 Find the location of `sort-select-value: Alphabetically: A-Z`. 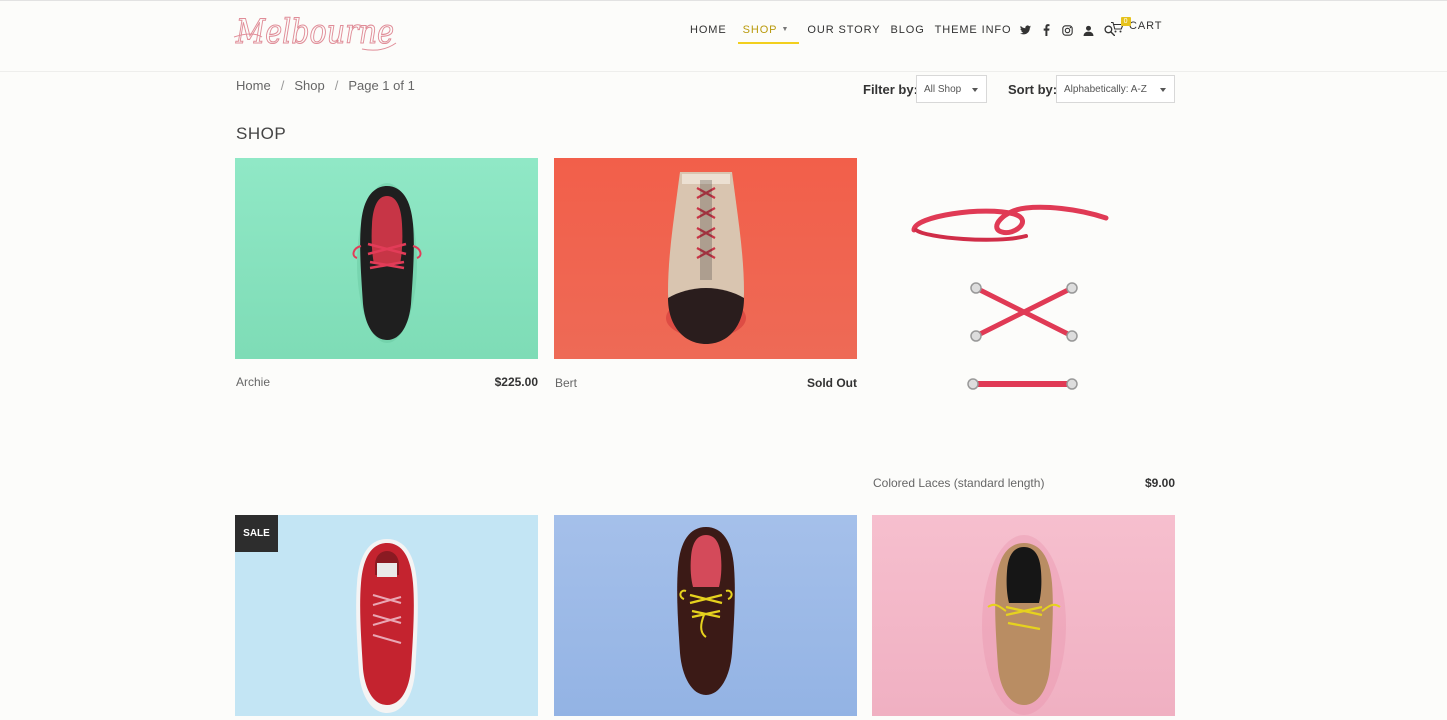

sort-select-value: Alphabetically: A-Z is located at coordinates (1105, 89).